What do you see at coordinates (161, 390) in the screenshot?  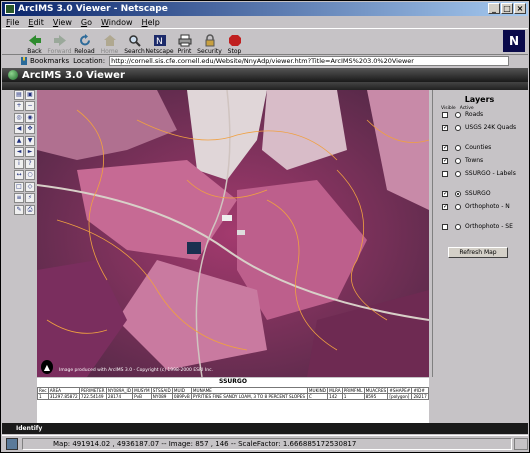 I see `results-column-header: STSSAID` at bounding box center [161, 390].